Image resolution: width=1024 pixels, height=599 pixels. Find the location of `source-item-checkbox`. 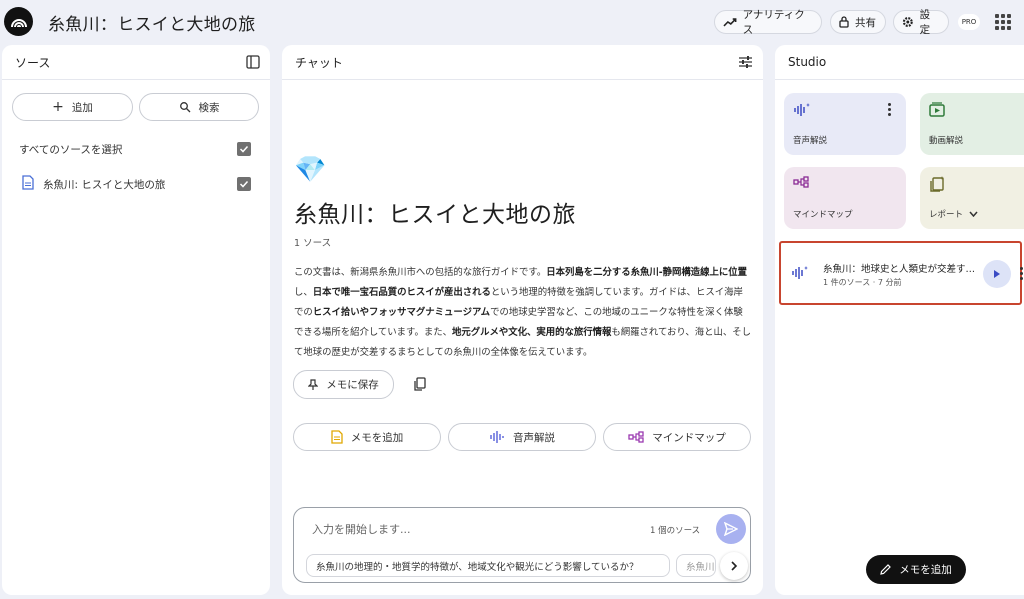

source-item-checkbox is located at coordinates (244, 184).